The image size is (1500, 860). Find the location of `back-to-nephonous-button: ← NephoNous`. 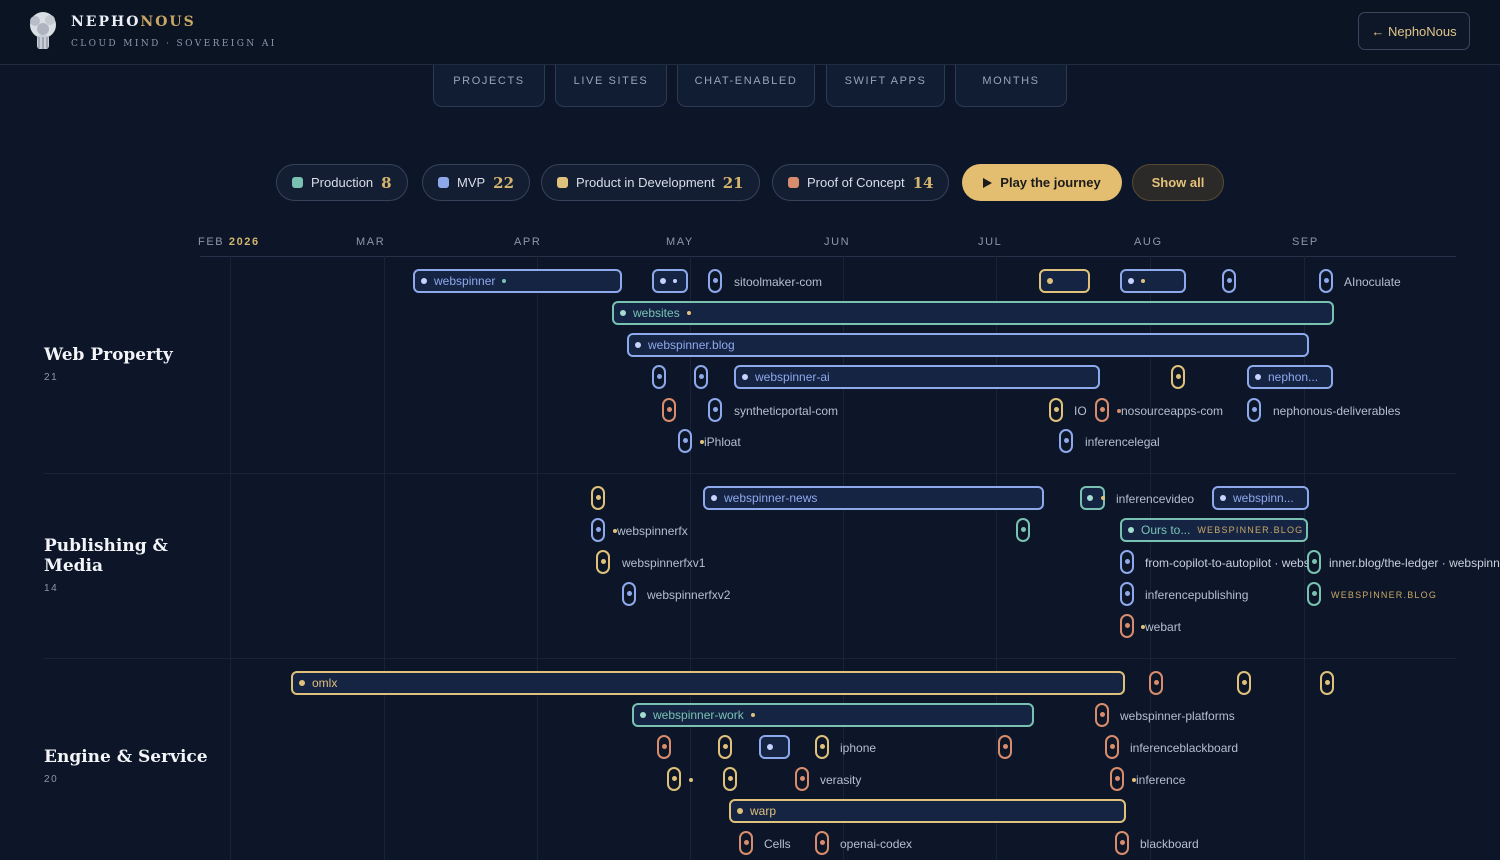

back-to-nephonous-button: ← NephoNous is located at coordinates (1414, 31).